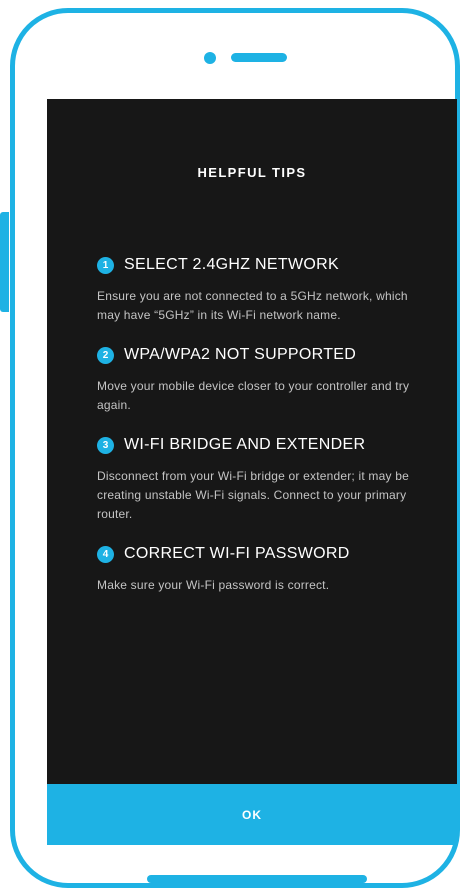  Describe the element at coordinates (259, 57) in the screenshot. I see `speaker-grille-icon` at that location.